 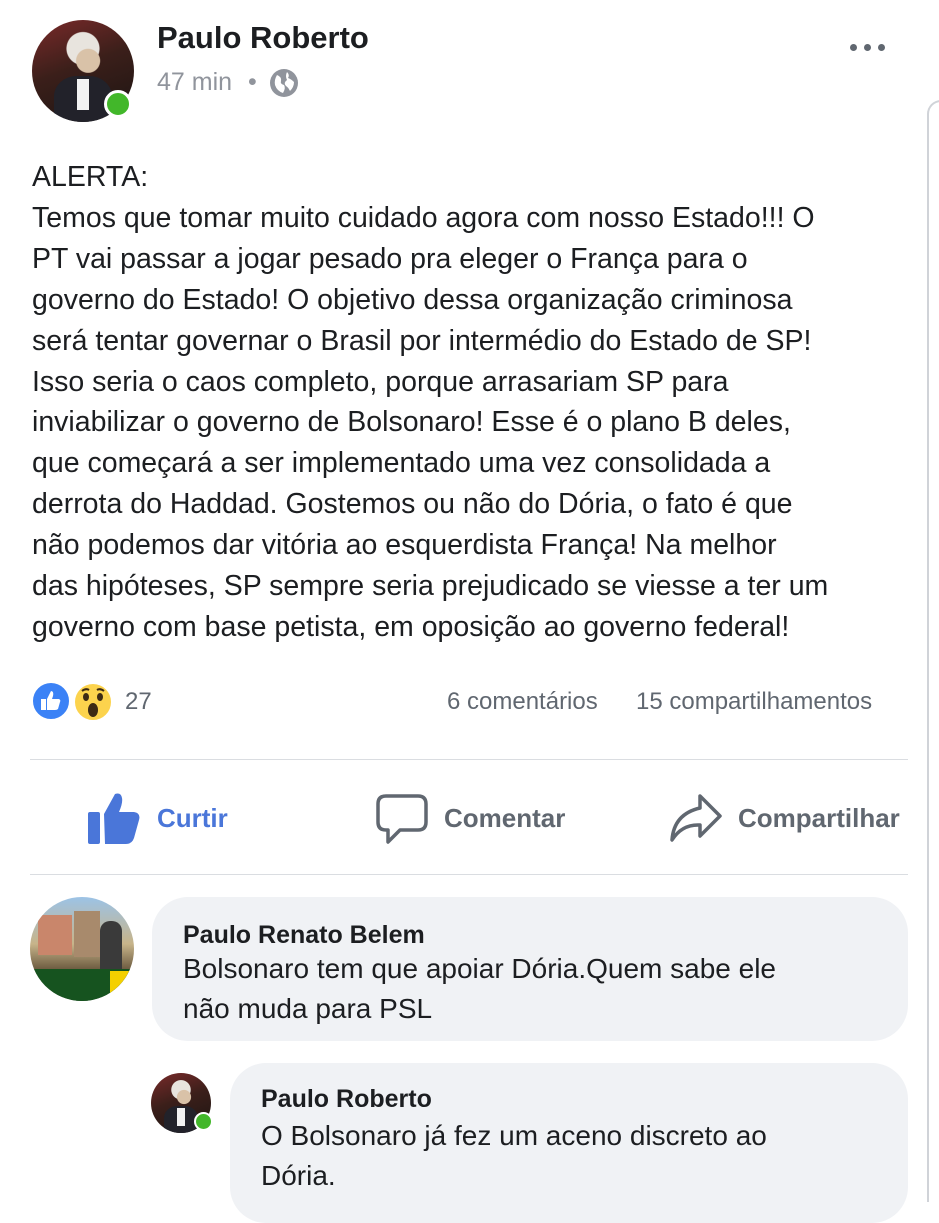 What do you see at coordinates (402, 819) in the screenshot?
I see `speech-bubble-icon` at bounding box center [402, 819].